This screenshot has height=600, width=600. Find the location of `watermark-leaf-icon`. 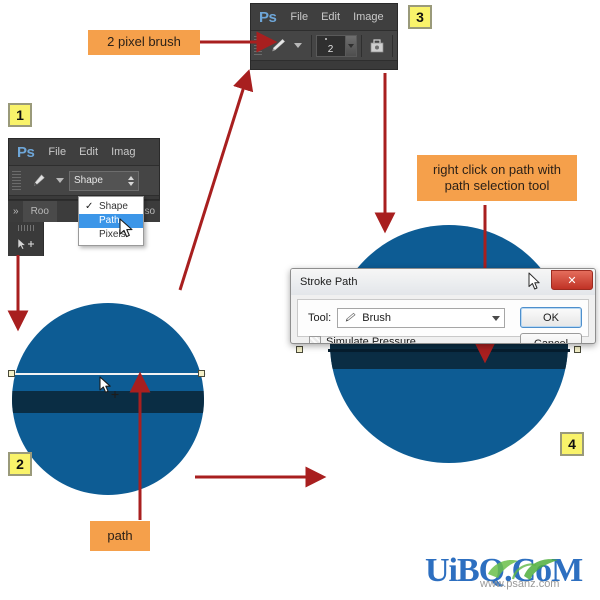

watermark-leaf-icon is located at coordinates (523, 569).